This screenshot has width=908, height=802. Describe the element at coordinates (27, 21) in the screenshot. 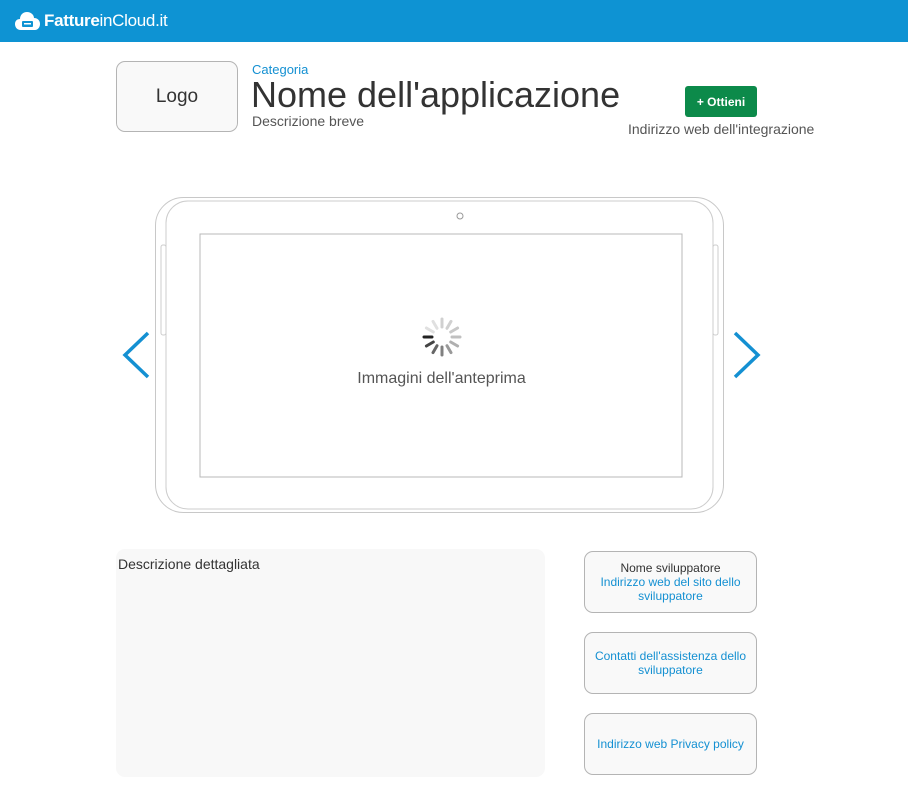

I see `cloud-icon` at that location.